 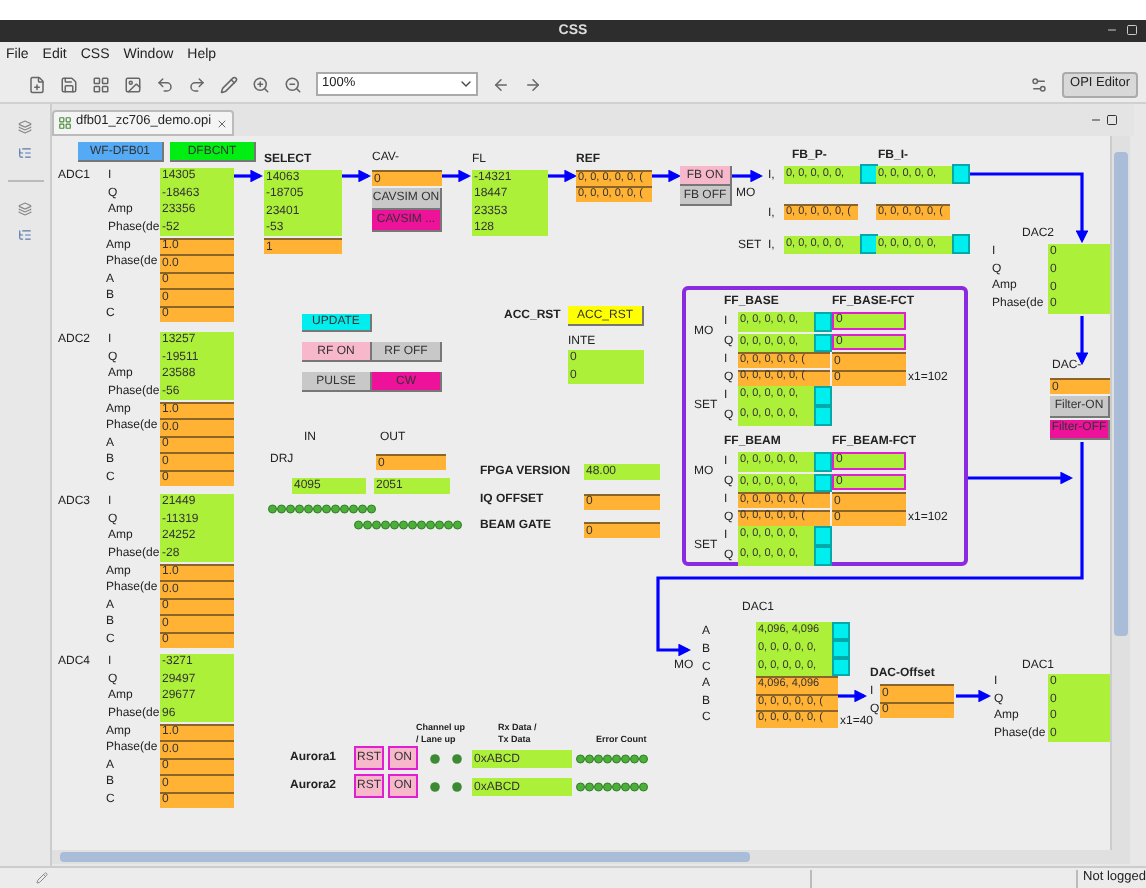 I want to click on output-leds-drawing, so click(x=408, y=524).